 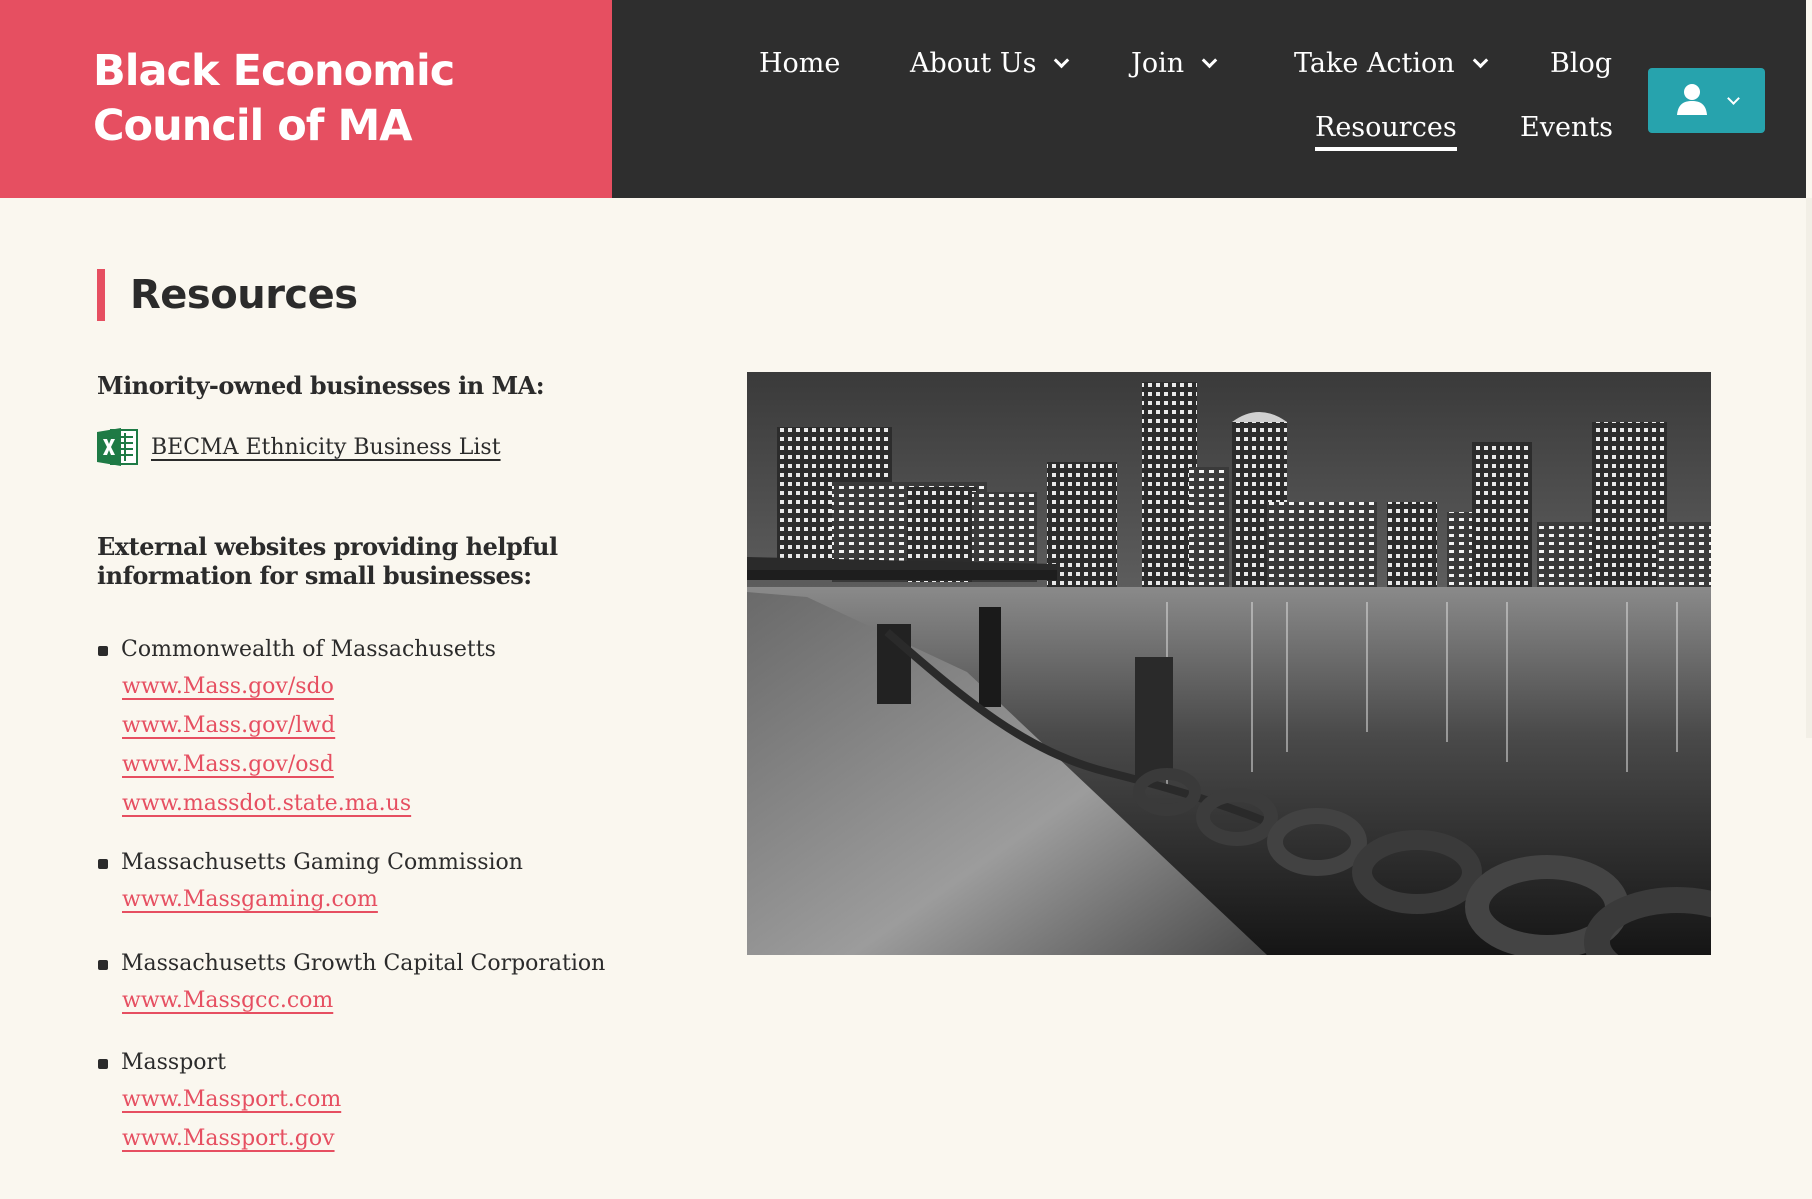 I want to click on resource-name: Massachusetts Gaming Commission, so click(x=397, y=863).